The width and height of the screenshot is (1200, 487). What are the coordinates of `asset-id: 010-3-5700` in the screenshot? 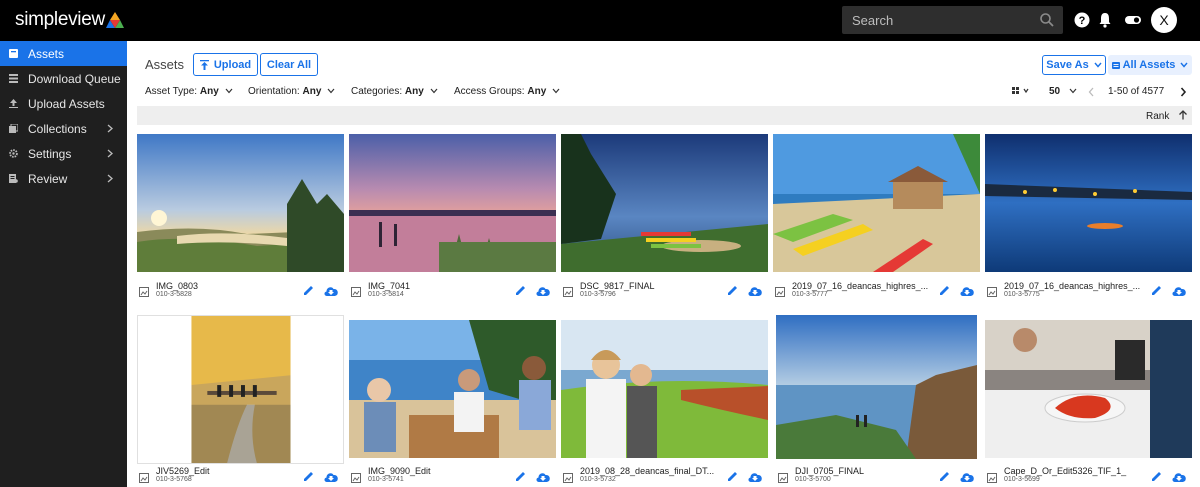 It's located at (813, 479).